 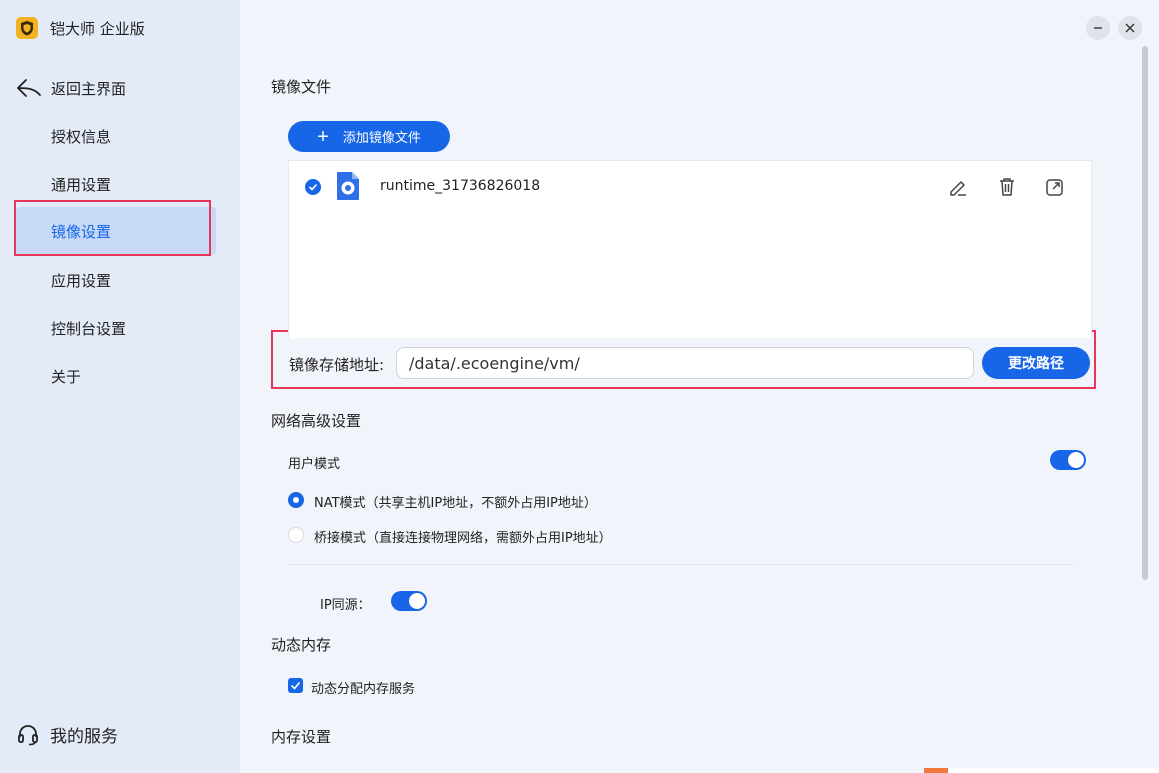 I want to click on shield-logo-icon, so click(x=27, y=28).